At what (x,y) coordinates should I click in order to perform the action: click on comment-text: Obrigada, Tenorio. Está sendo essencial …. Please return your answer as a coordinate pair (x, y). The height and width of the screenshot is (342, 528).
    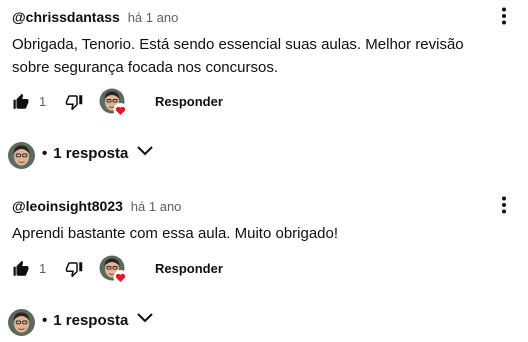
    Looking at the image, I should click on (238, 56).